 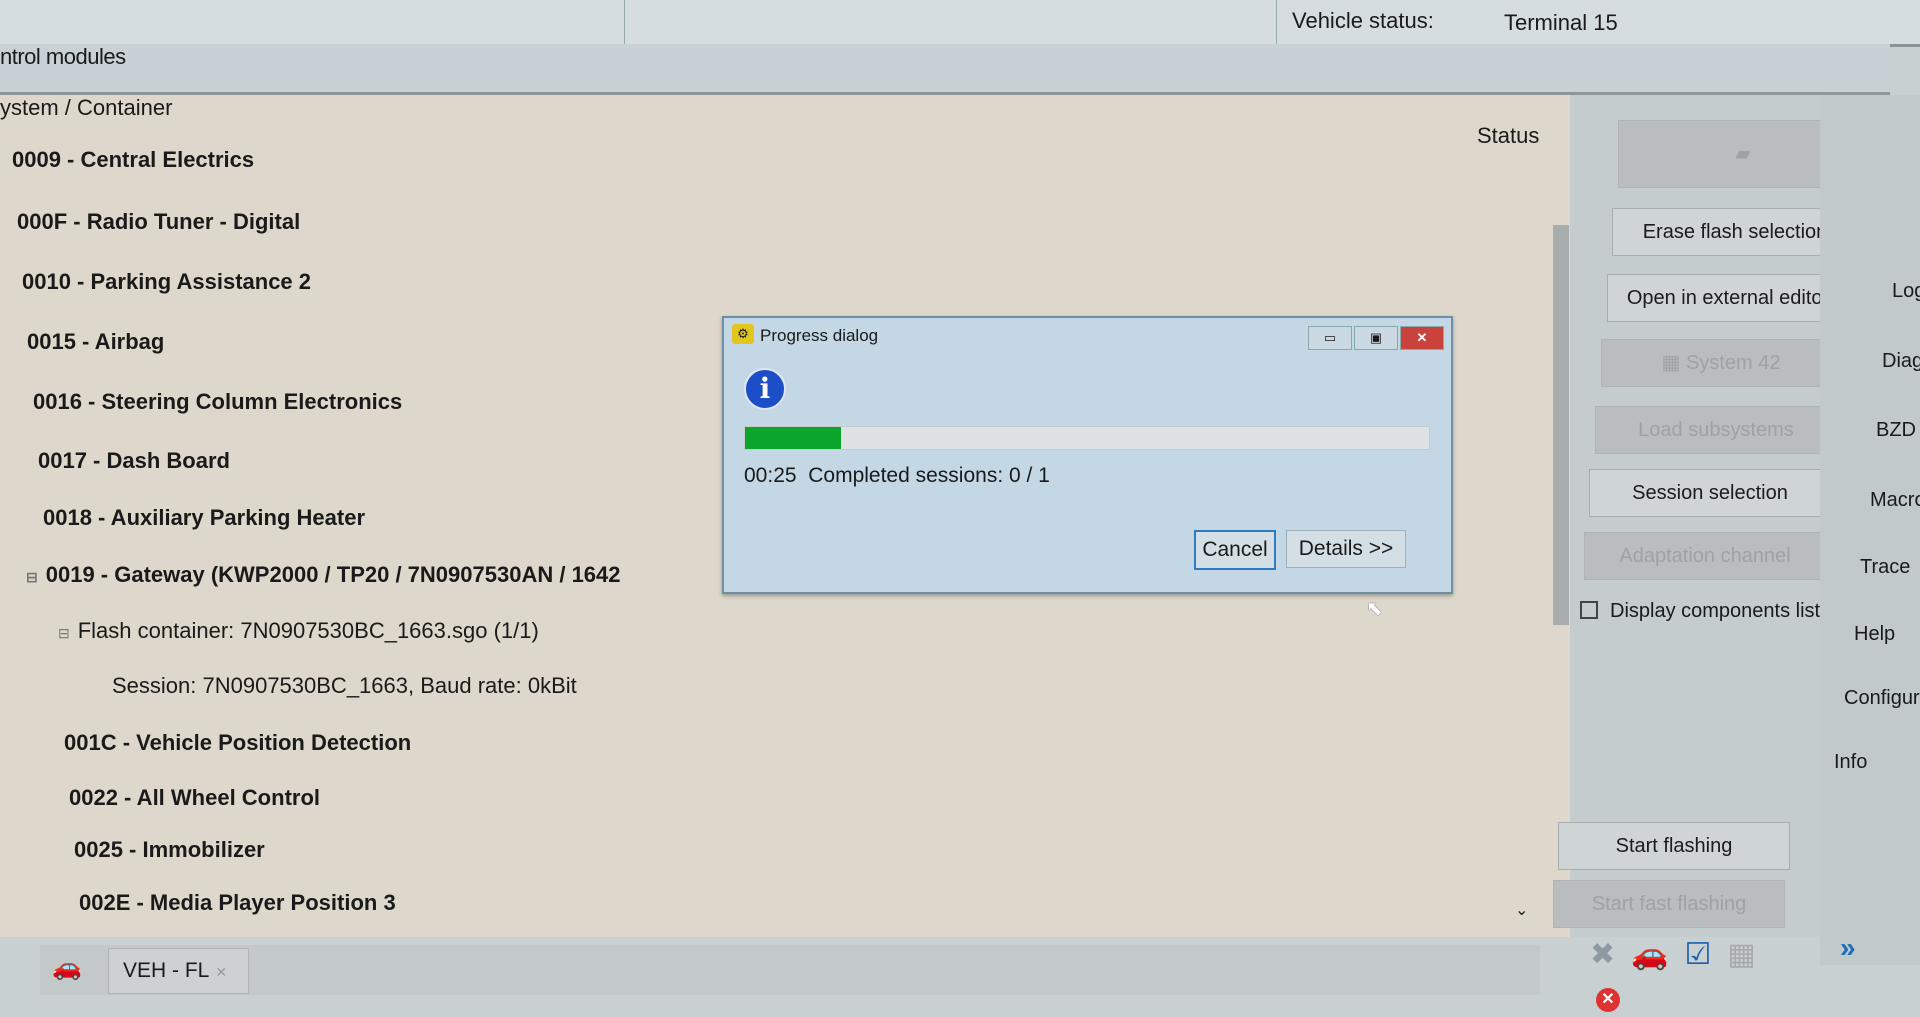 I want to click on row-label: 001C - Vehicle Position Detection, so click(x=238, y=742).